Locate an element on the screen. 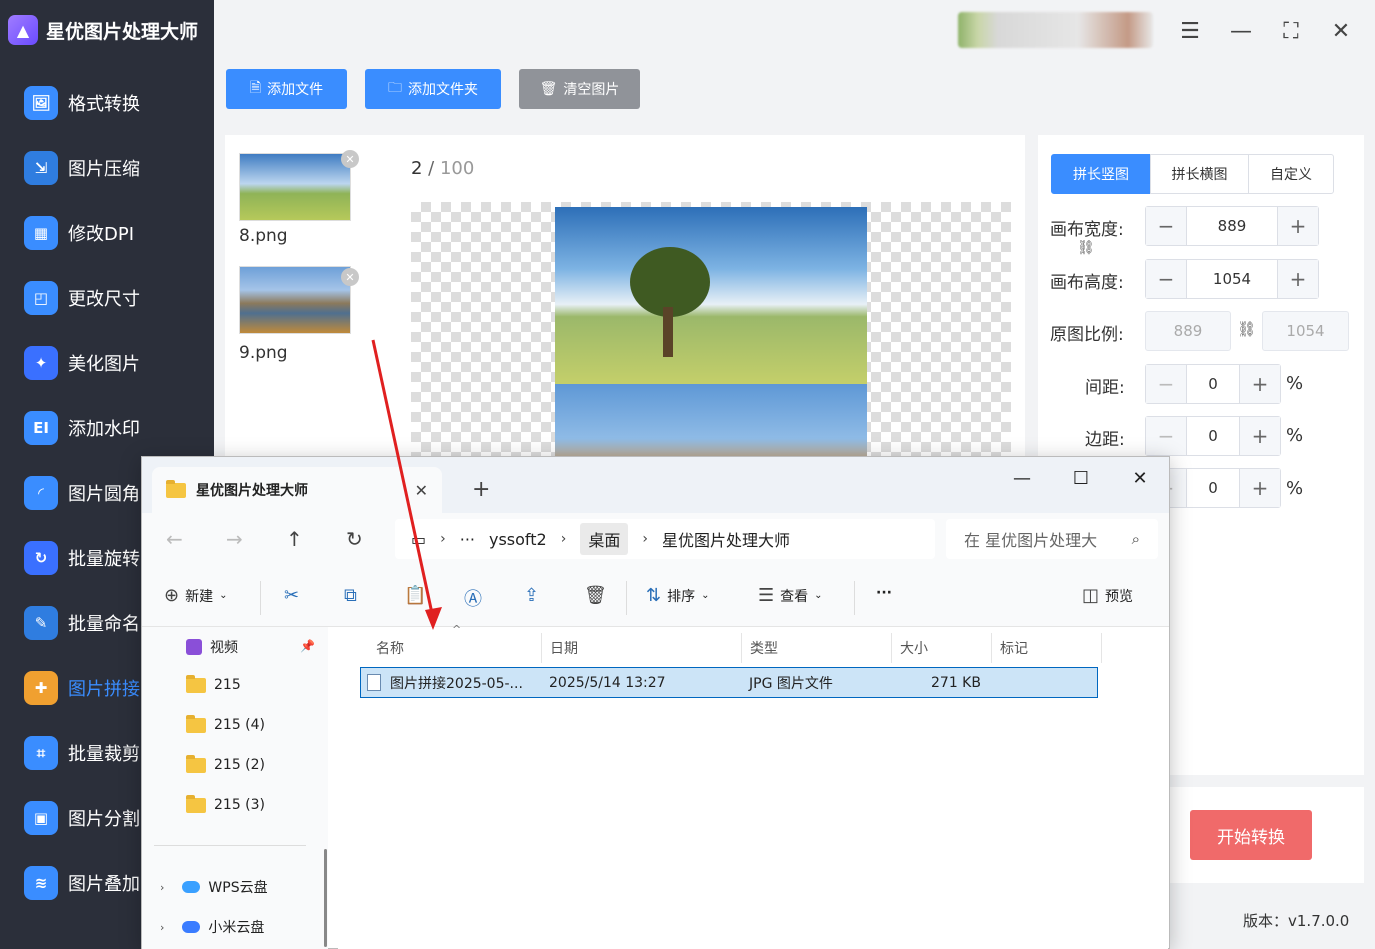 Image resolution: width=1375 pixels, height=949 pixels. share-icon: ⇪ is located at coordinates (531, 595).